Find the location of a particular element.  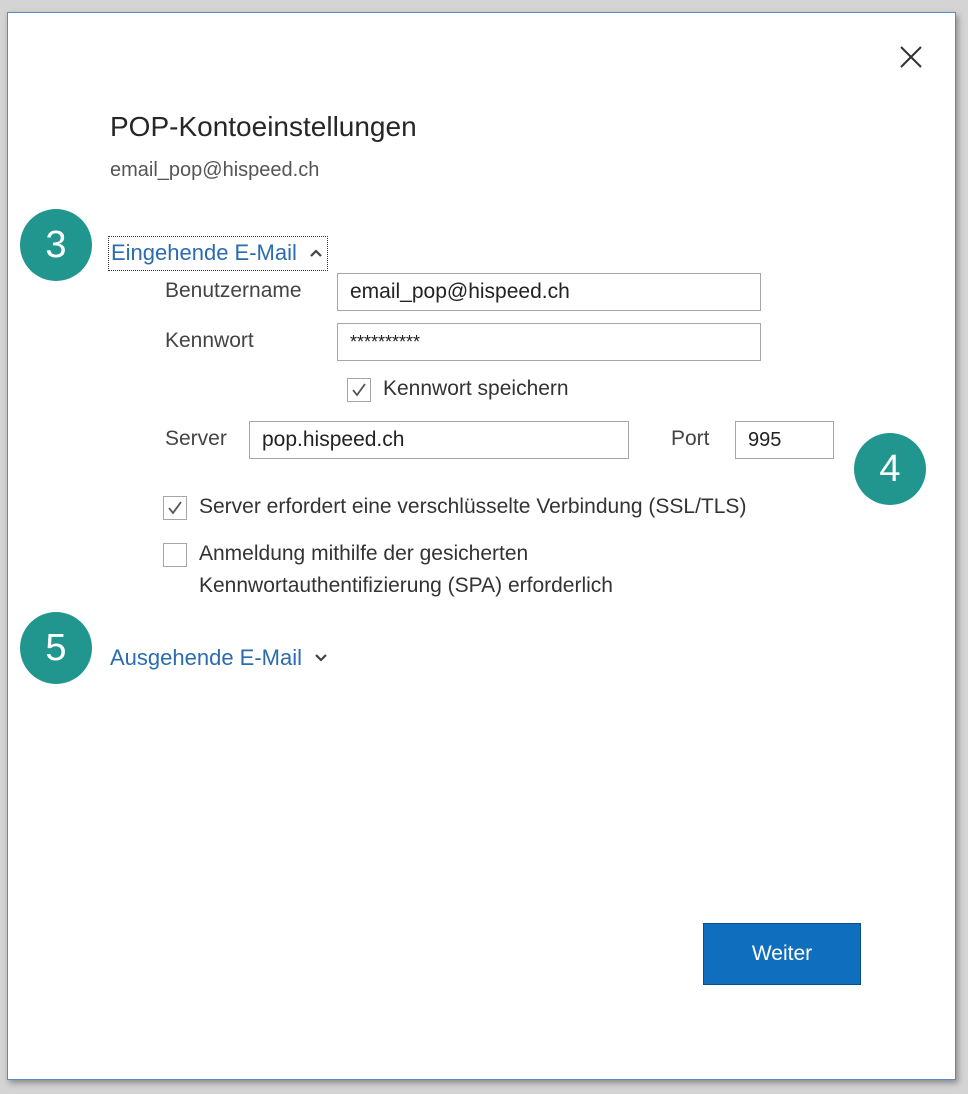

port-input: 995 is located at coordinates (784, 440).